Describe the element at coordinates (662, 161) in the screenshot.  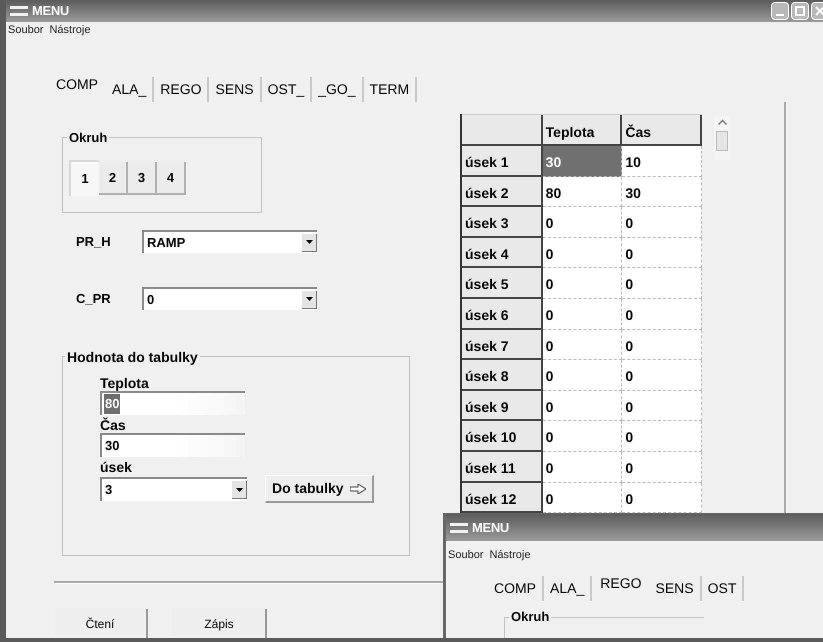
I see `table-cell: 10` at that location.